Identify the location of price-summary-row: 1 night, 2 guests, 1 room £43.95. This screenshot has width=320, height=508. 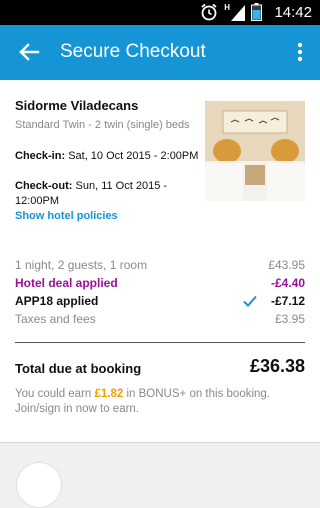
(160, 267).